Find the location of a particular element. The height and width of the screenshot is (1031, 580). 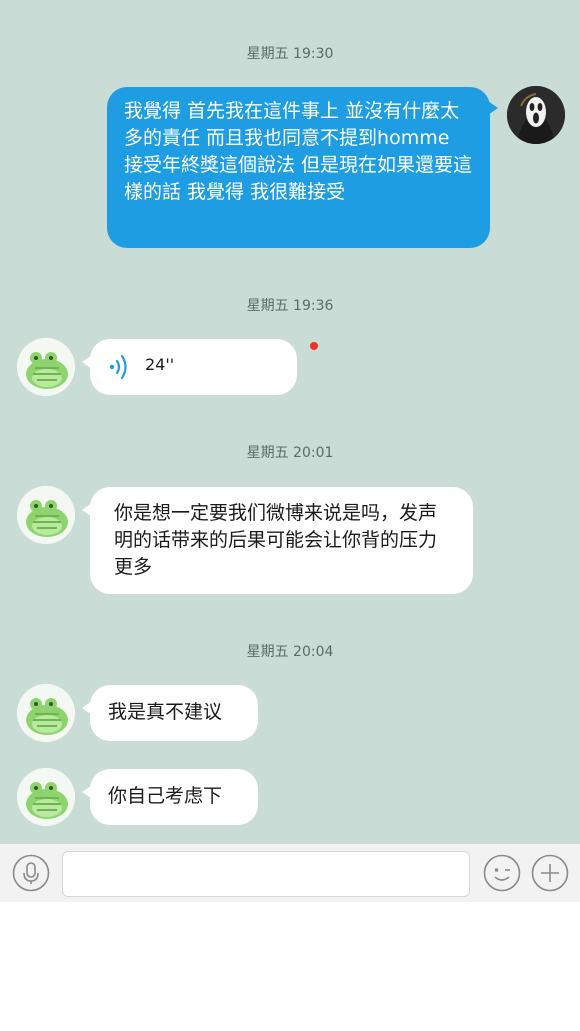

my-avatar is located at coordinates (536, 115).